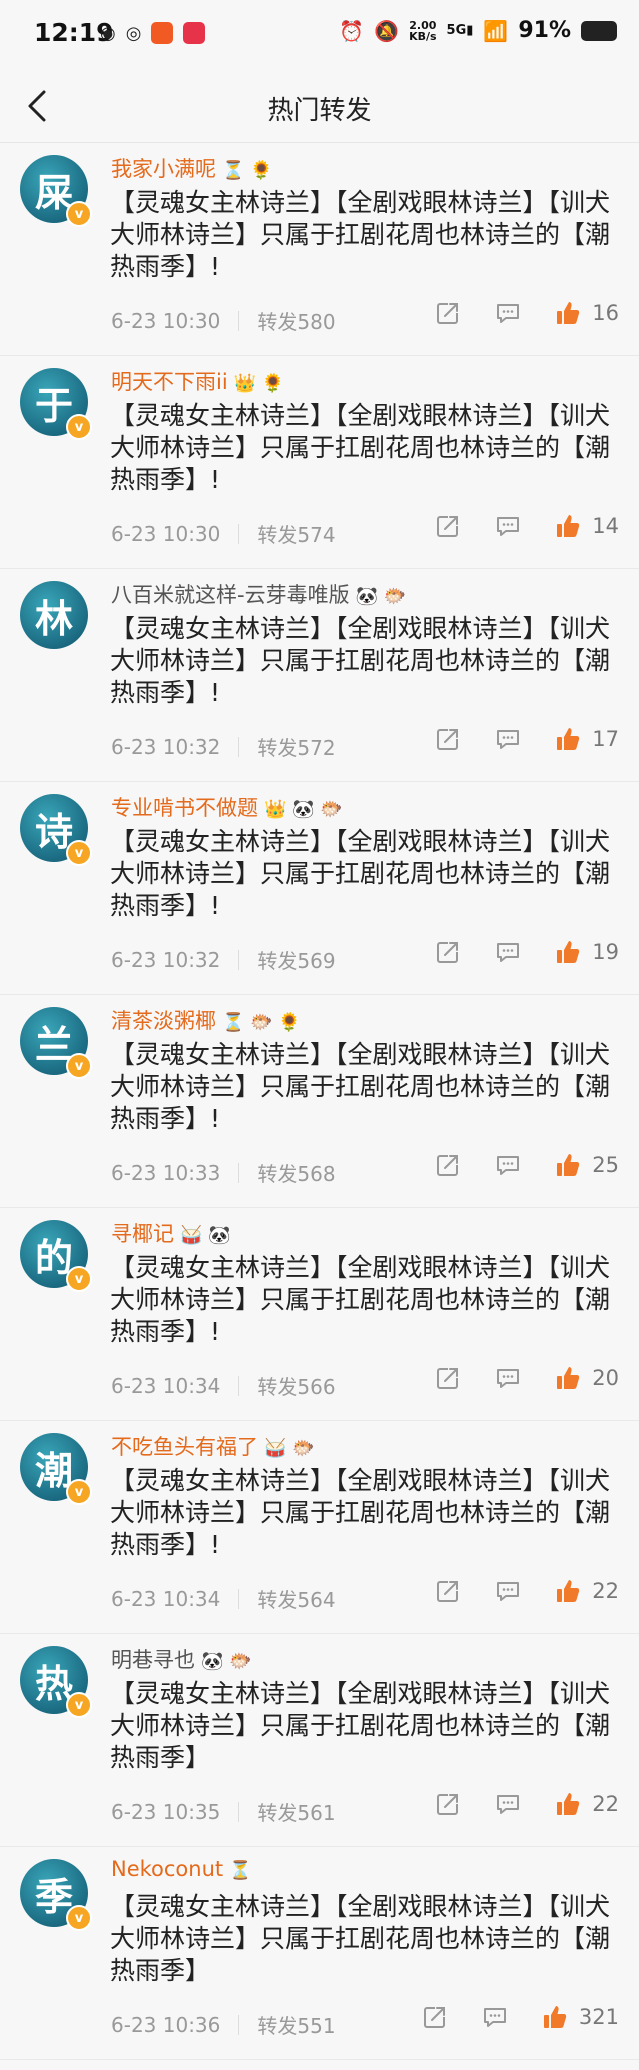 The width and height of the screenshot is (639, 2070). What do you see at coordinates (387, 30) in the screenshot?
I see `mute-icon: 🔕` at bounding box center [387, 30].